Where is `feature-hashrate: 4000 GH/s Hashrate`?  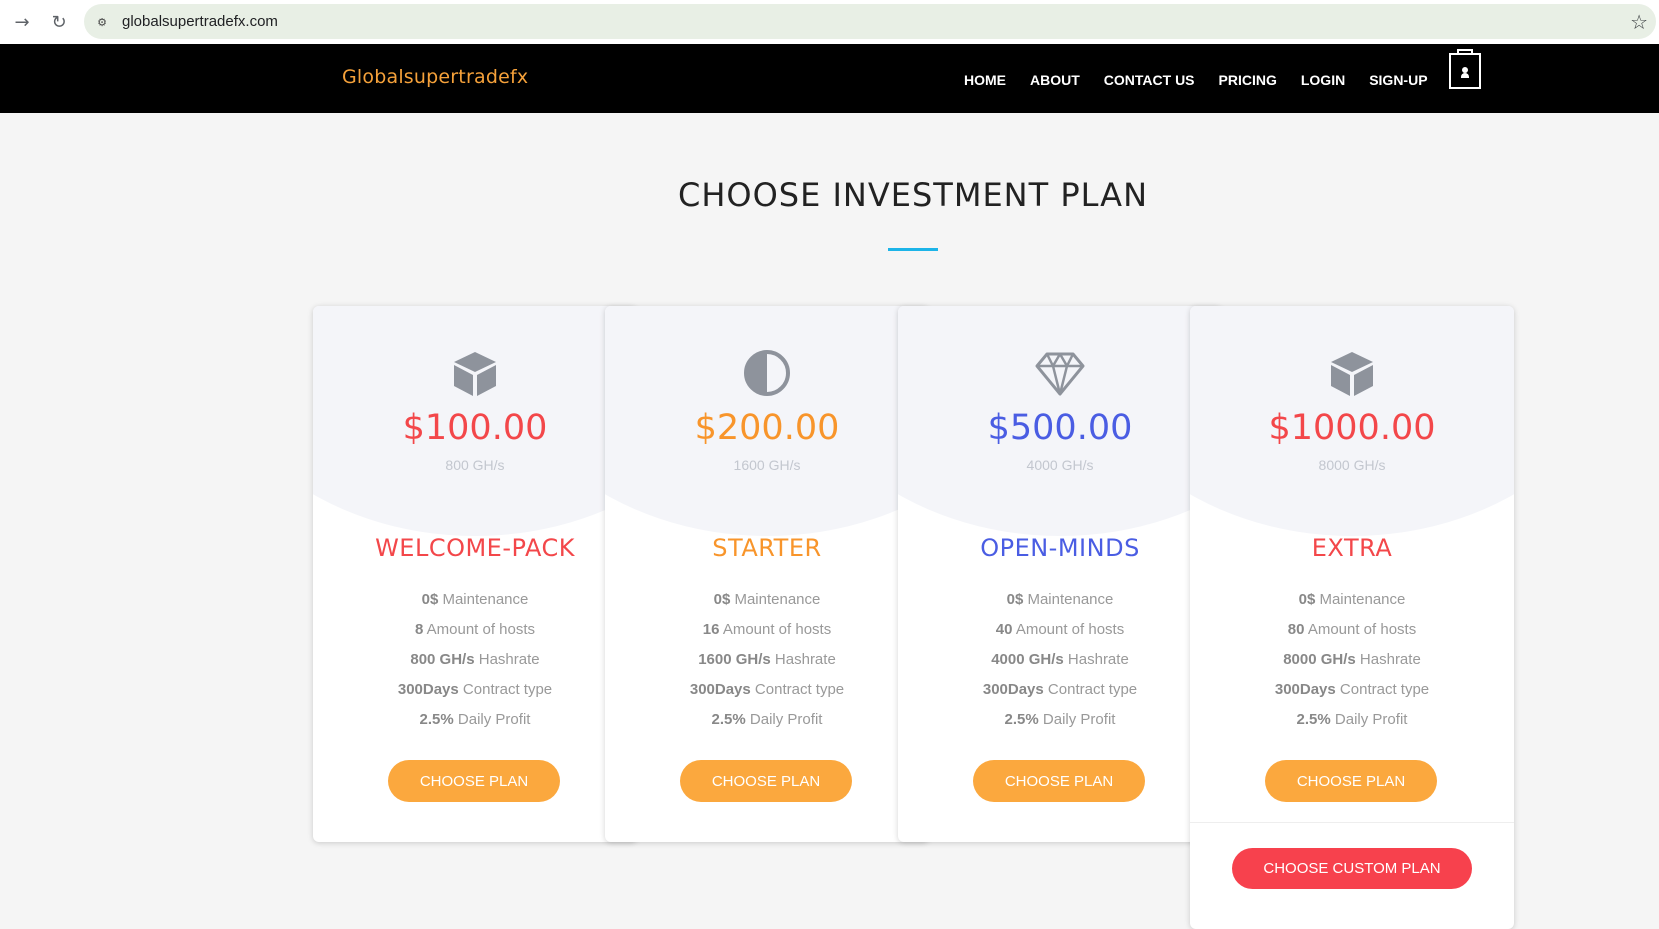 feature-hashrate: 4000 GH/s Hashrate is located at coordinates (1060, 659).